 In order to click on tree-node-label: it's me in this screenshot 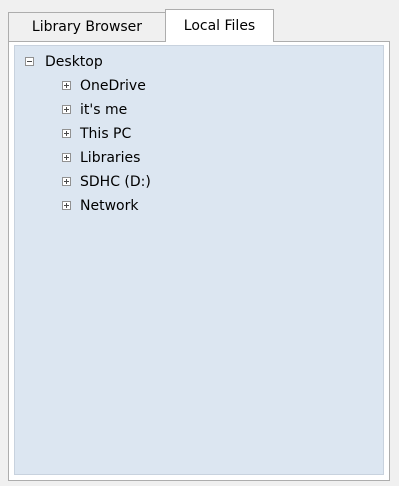, I will do `click(104, 110)`.